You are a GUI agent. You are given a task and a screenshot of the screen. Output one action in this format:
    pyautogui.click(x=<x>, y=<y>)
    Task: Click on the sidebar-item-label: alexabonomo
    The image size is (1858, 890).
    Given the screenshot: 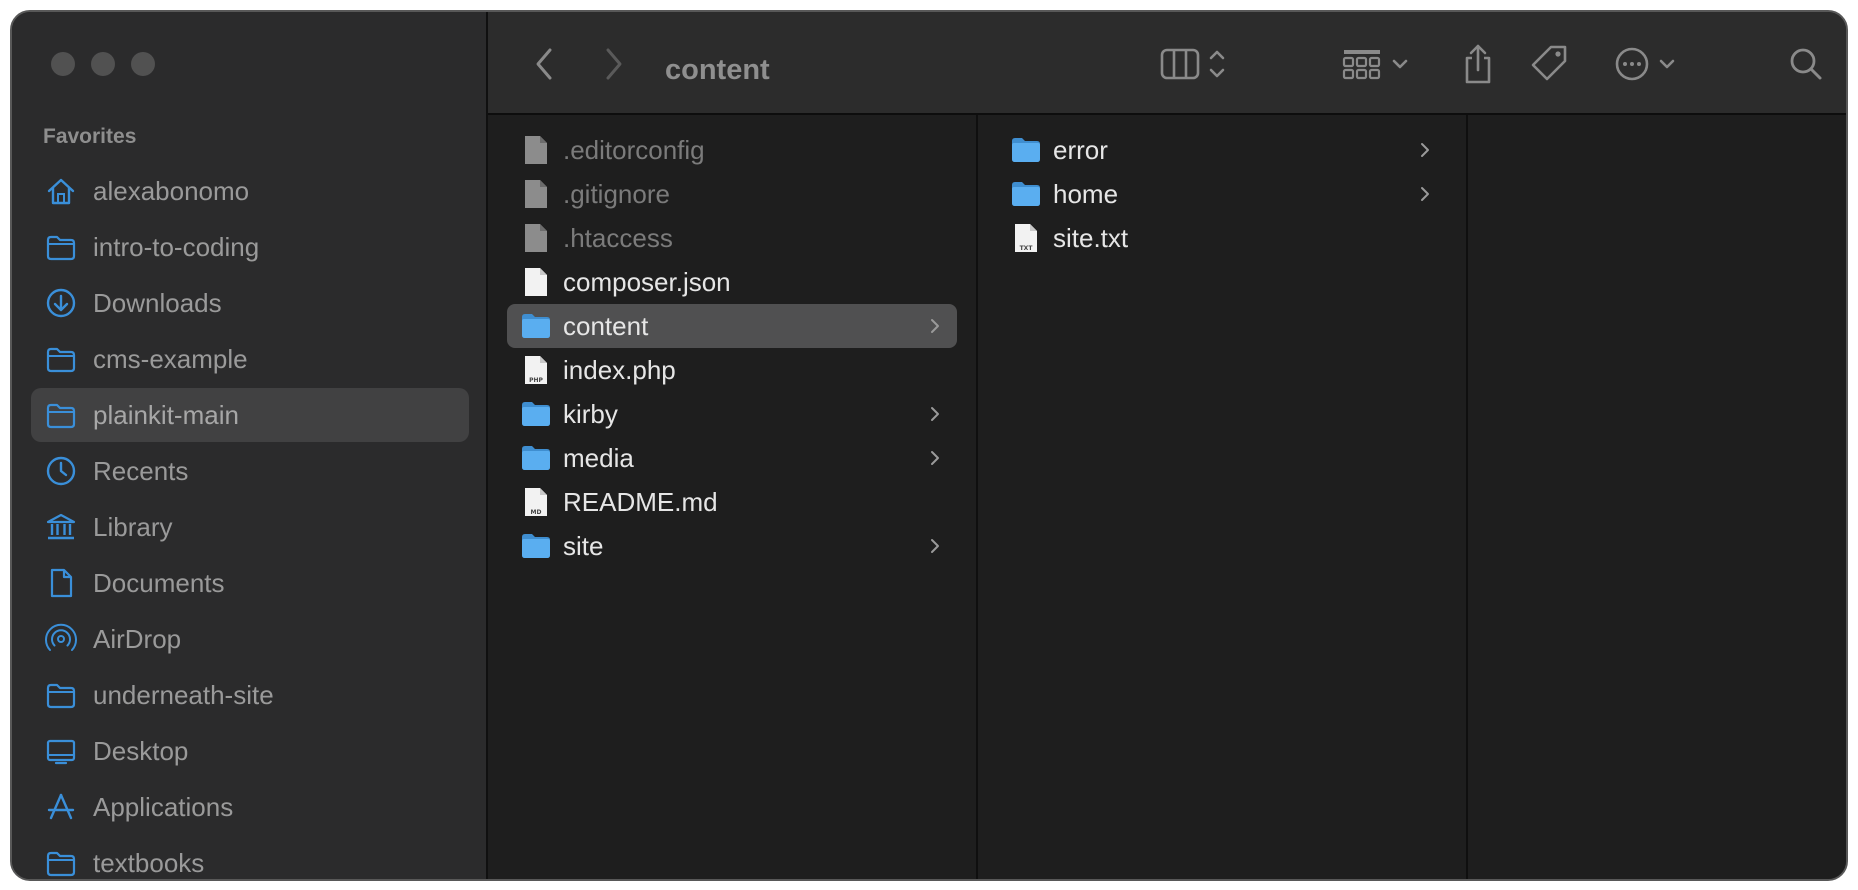 What is the action you would take?
    pyautogui.click(x=171, y=190)
    